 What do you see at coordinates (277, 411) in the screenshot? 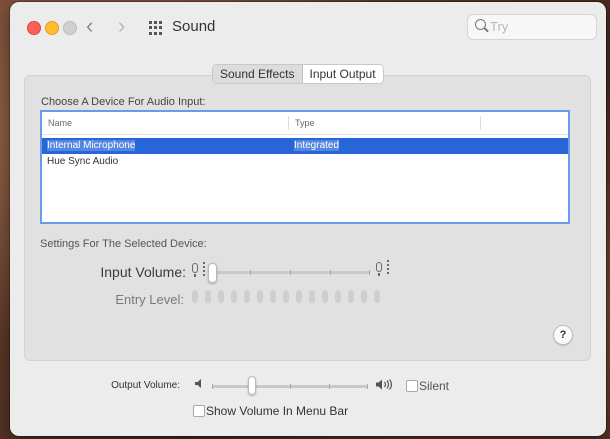
I see `show-volume-menu-bar-label: Show Volume In Menu Bar` at bounding box center [277, 411].